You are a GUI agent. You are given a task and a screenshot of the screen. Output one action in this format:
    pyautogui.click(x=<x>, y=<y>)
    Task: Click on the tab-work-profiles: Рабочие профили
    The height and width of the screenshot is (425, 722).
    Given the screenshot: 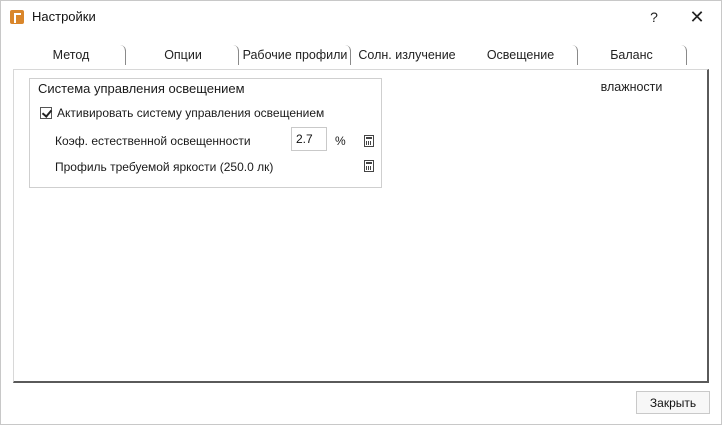 What is the action you would take?
    pyautogui.click(x=295, y=54)
    